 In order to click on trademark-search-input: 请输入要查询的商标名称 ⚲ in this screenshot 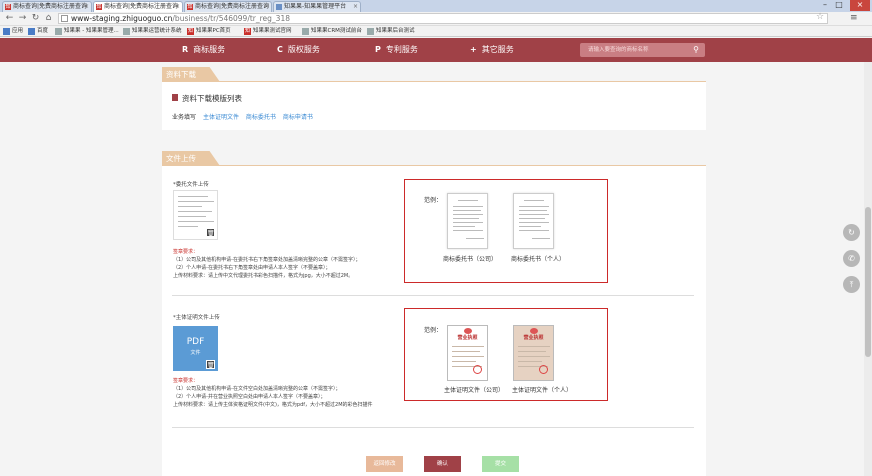, I will do `click(642, 50)`.